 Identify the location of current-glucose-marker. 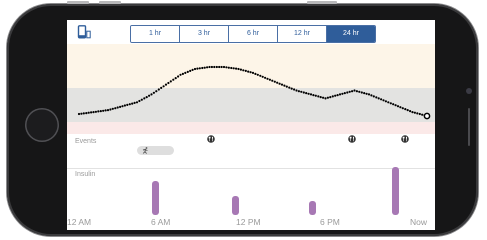
(427, 116).